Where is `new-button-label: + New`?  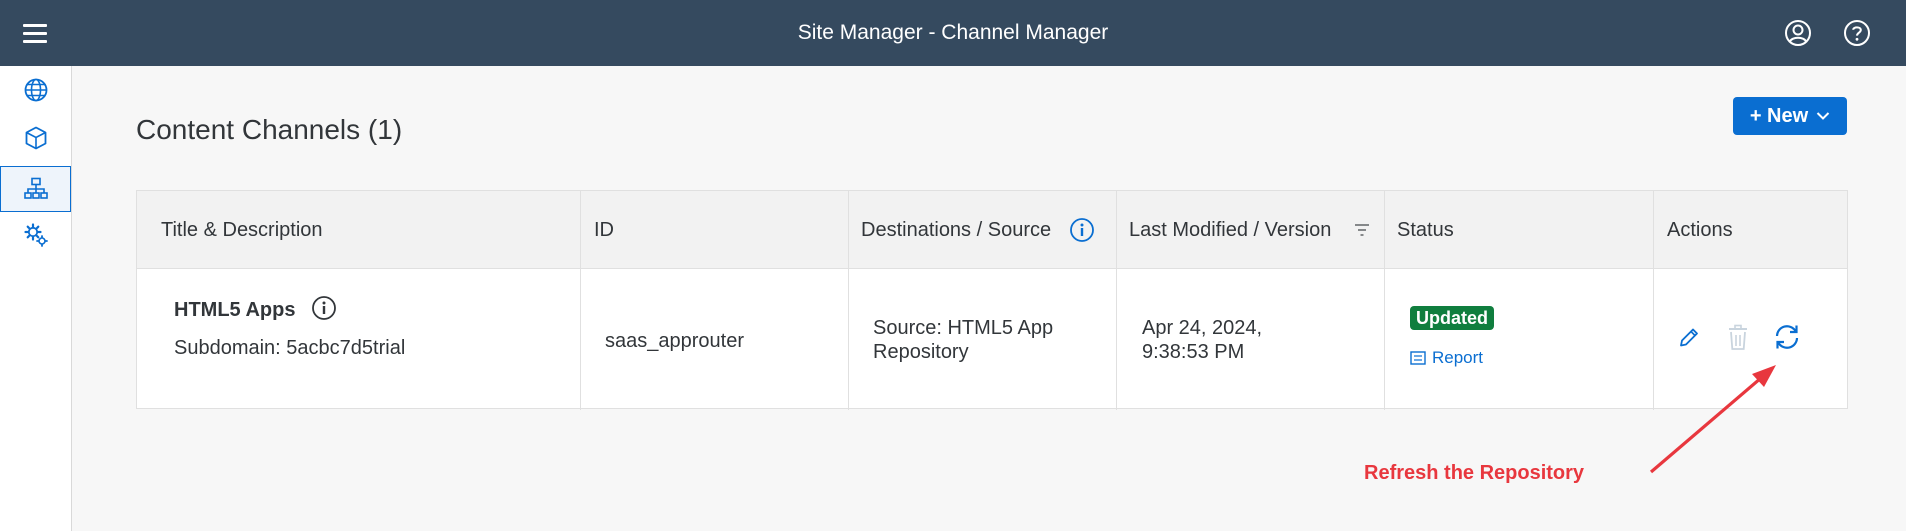
new-button-label: + New is located at coordinates (1779, 115).